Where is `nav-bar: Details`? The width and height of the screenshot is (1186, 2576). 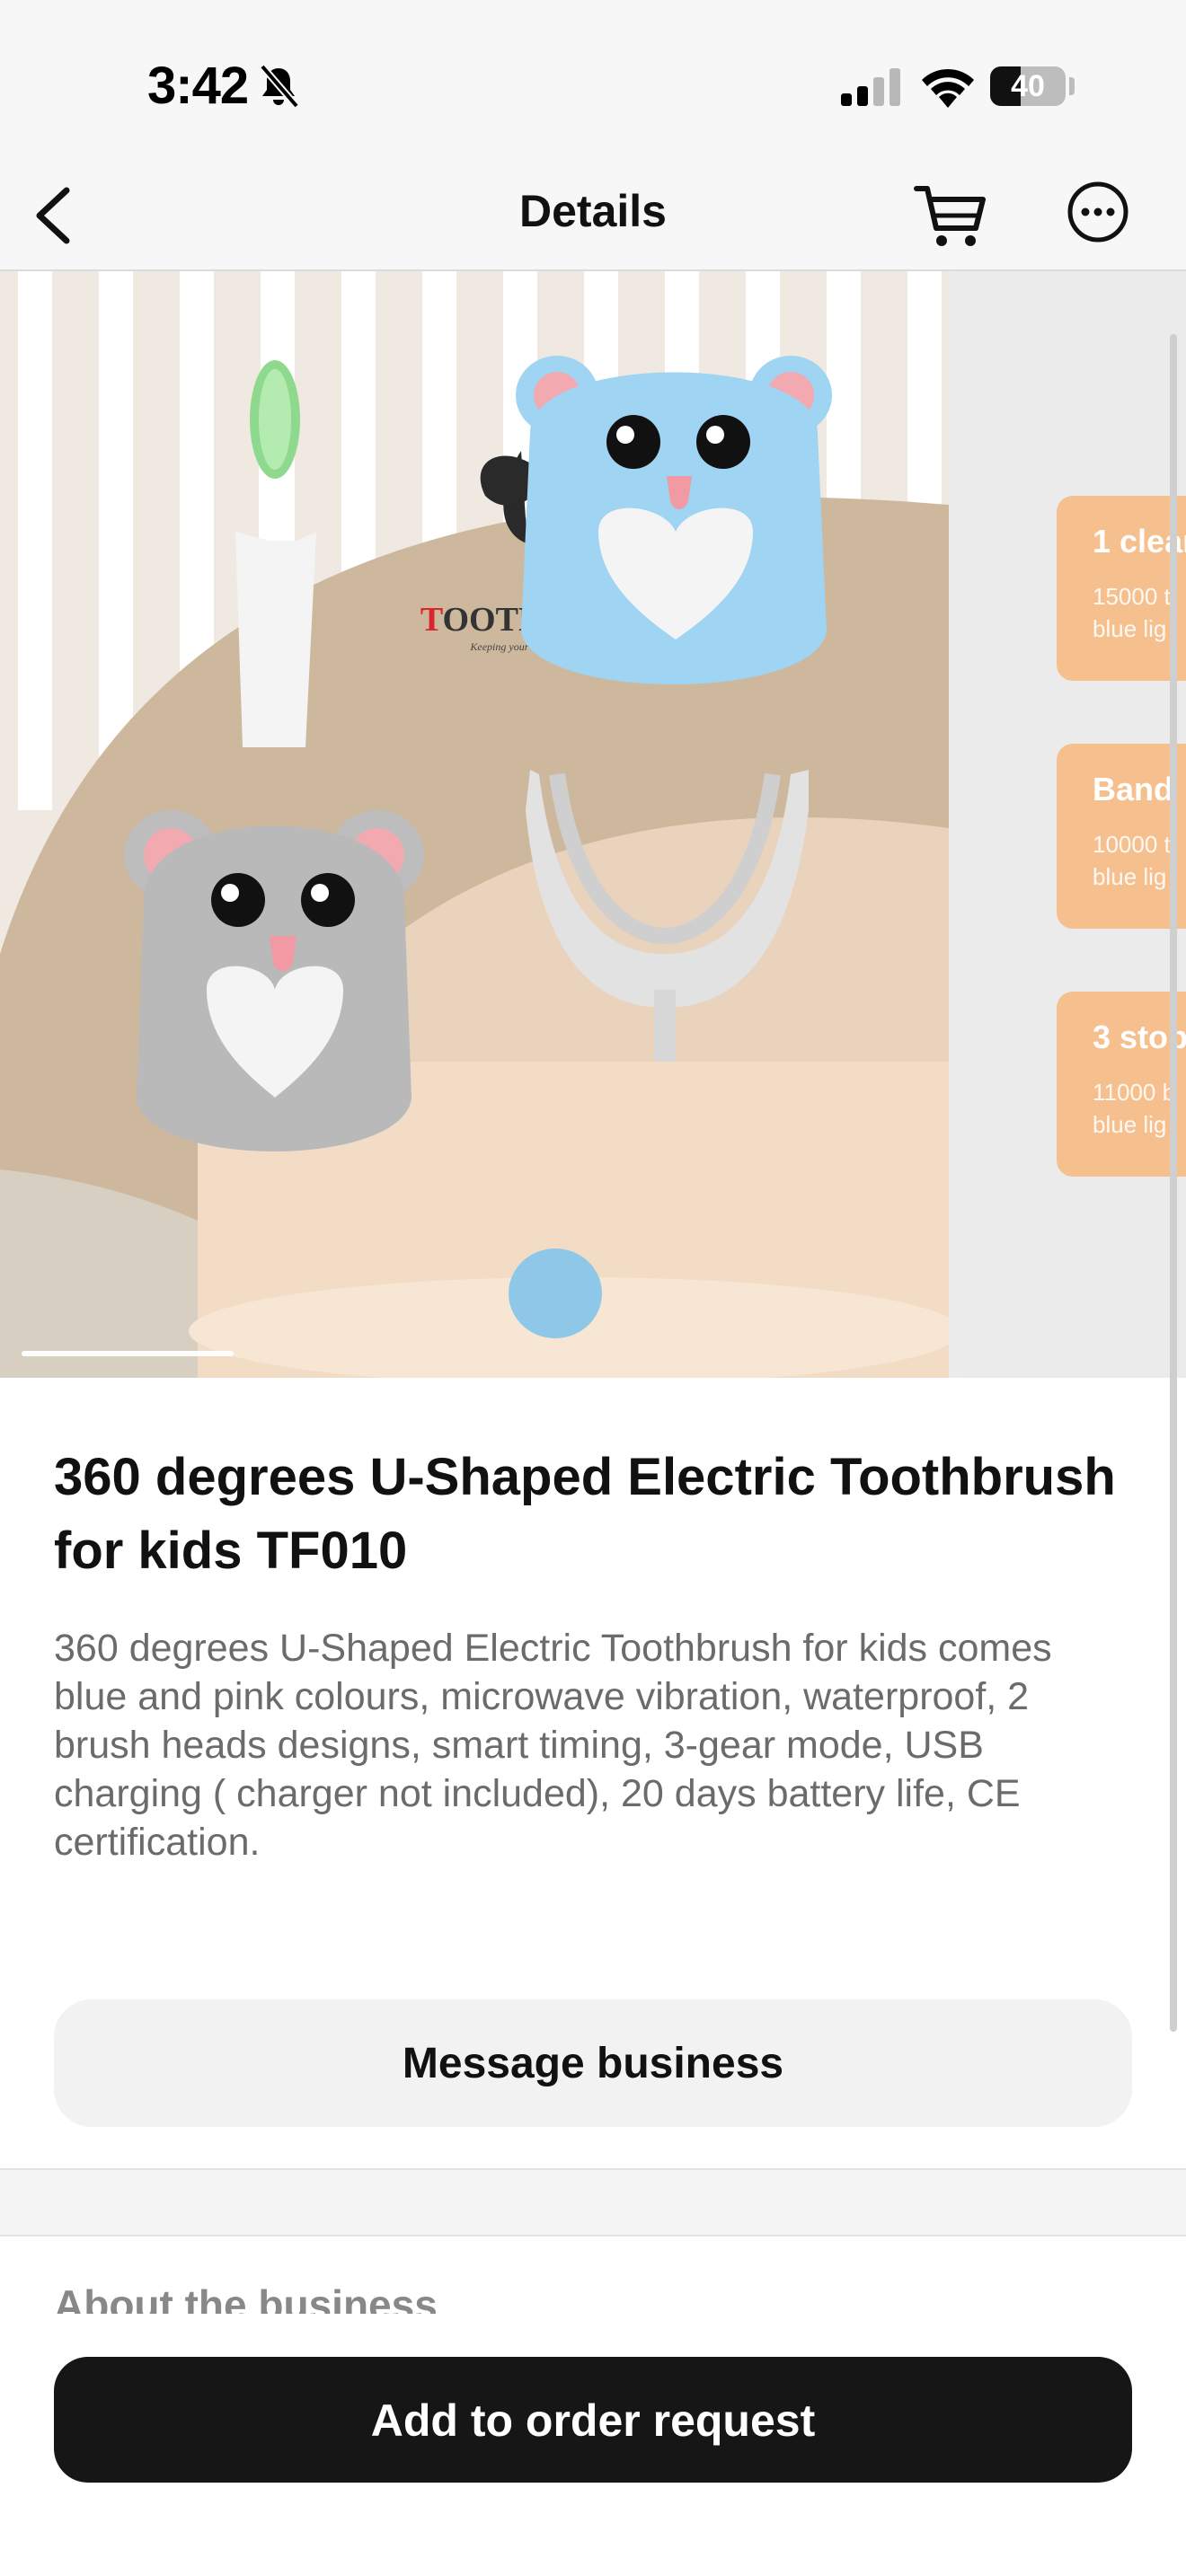
nav-bar: Details is located at coordinates (593, 216).